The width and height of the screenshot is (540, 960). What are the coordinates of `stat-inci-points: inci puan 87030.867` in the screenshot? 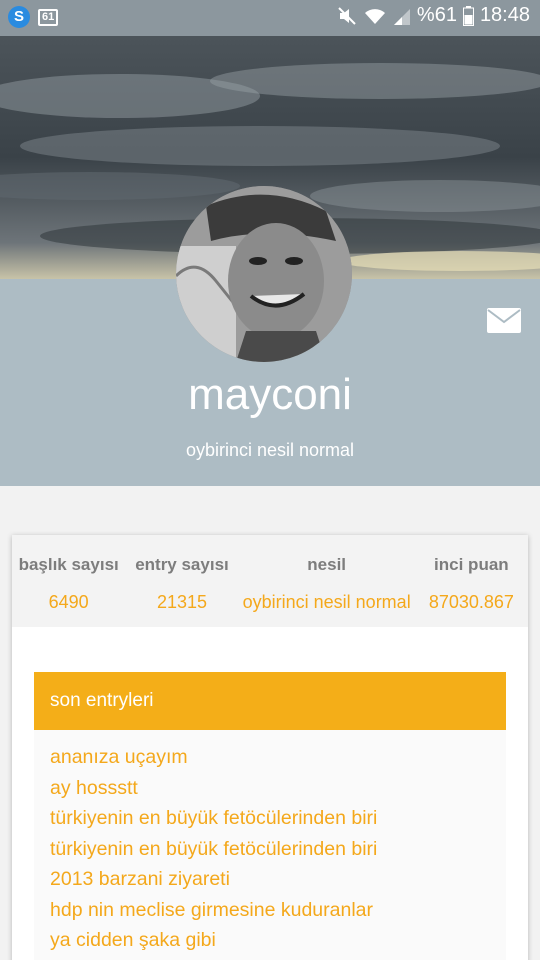 It's located at (471, 581).